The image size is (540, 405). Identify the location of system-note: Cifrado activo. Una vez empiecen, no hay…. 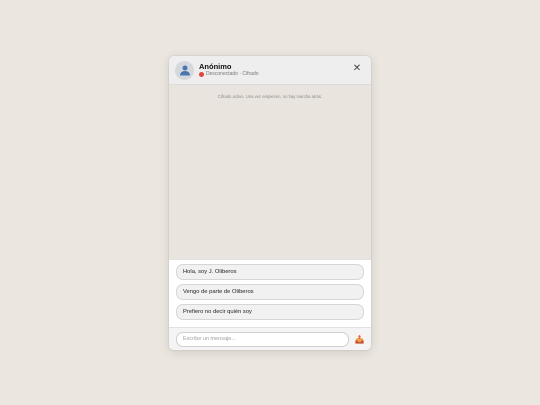
(270, 96).